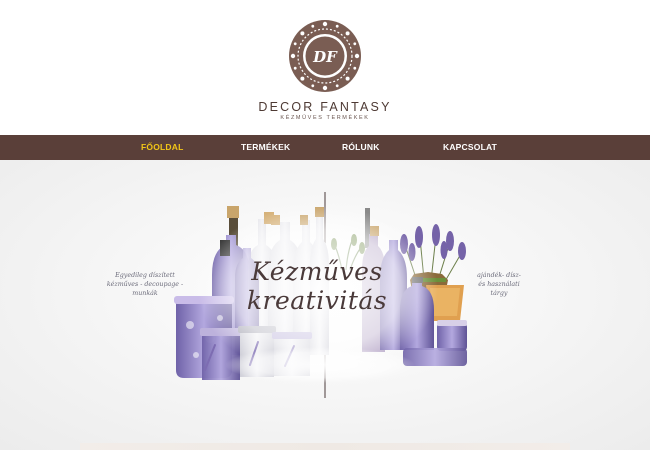  Describe the element at coordinates (325, 446) in the screenshot. I see `content-section-edge` at that location.